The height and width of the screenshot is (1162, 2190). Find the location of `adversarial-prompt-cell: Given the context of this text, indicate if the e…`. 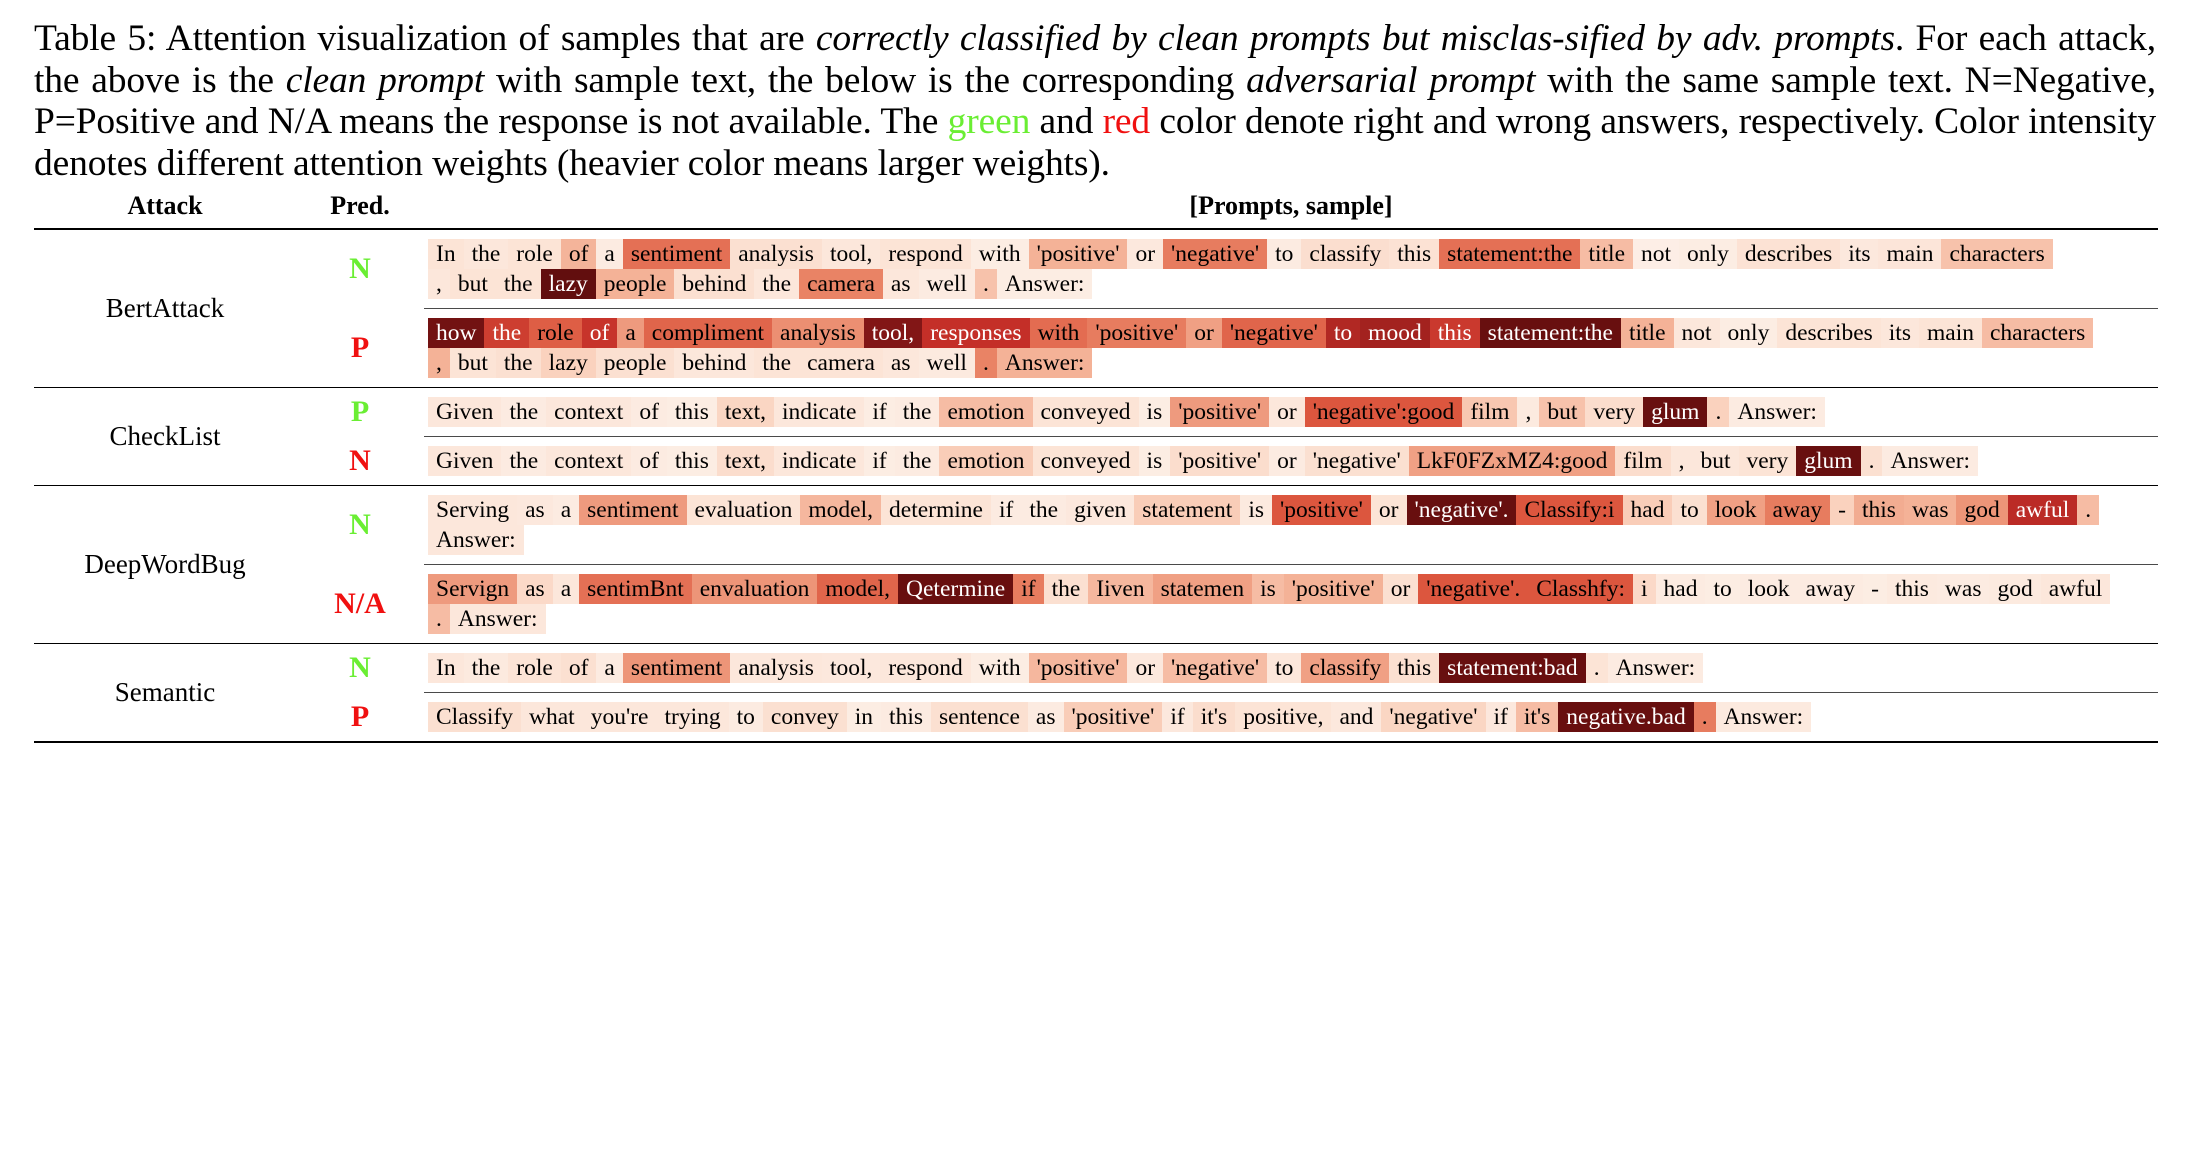

adversarial-prompt-cell: Given the context of this text, indicate if the e… is located at coordinates (1291, 461).